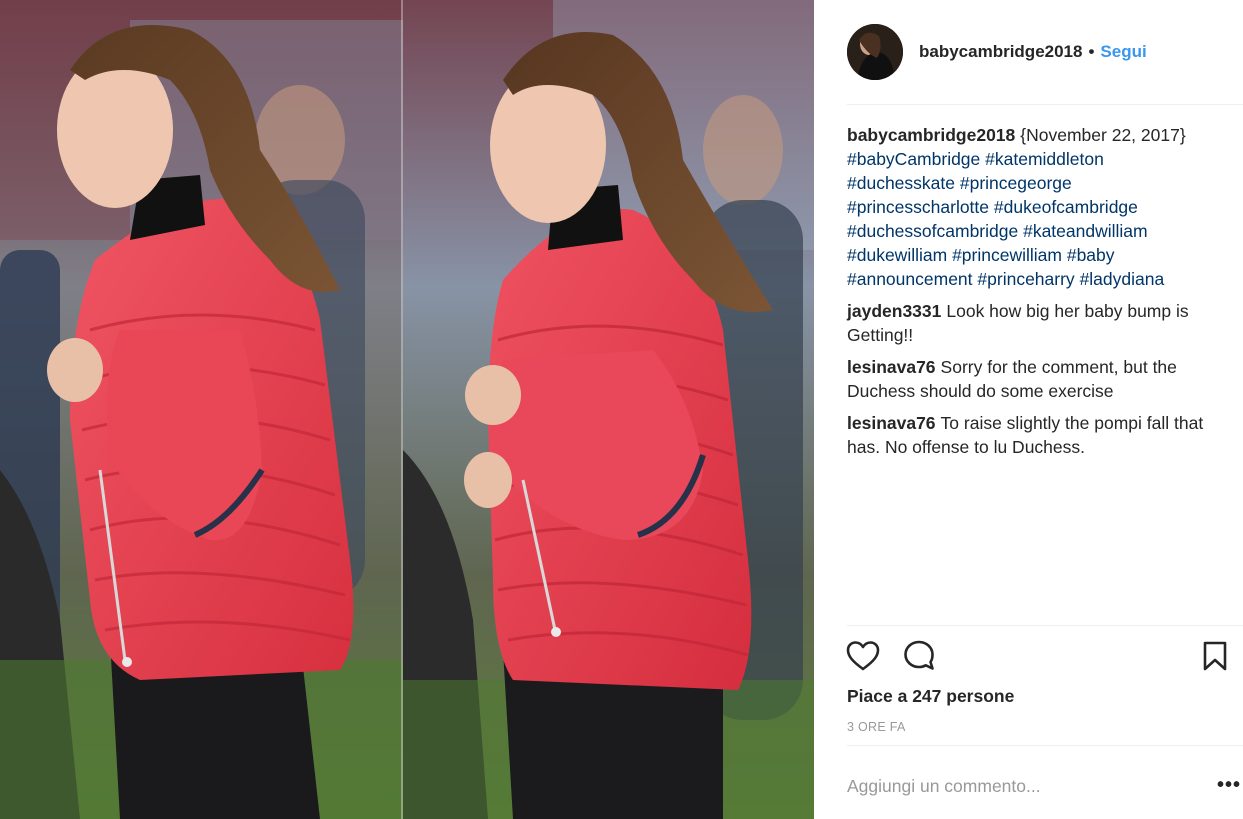  Describe the element at coordinates (897, 255) in the screenshot. I see `hashtag: #dukewilliam` at that location.